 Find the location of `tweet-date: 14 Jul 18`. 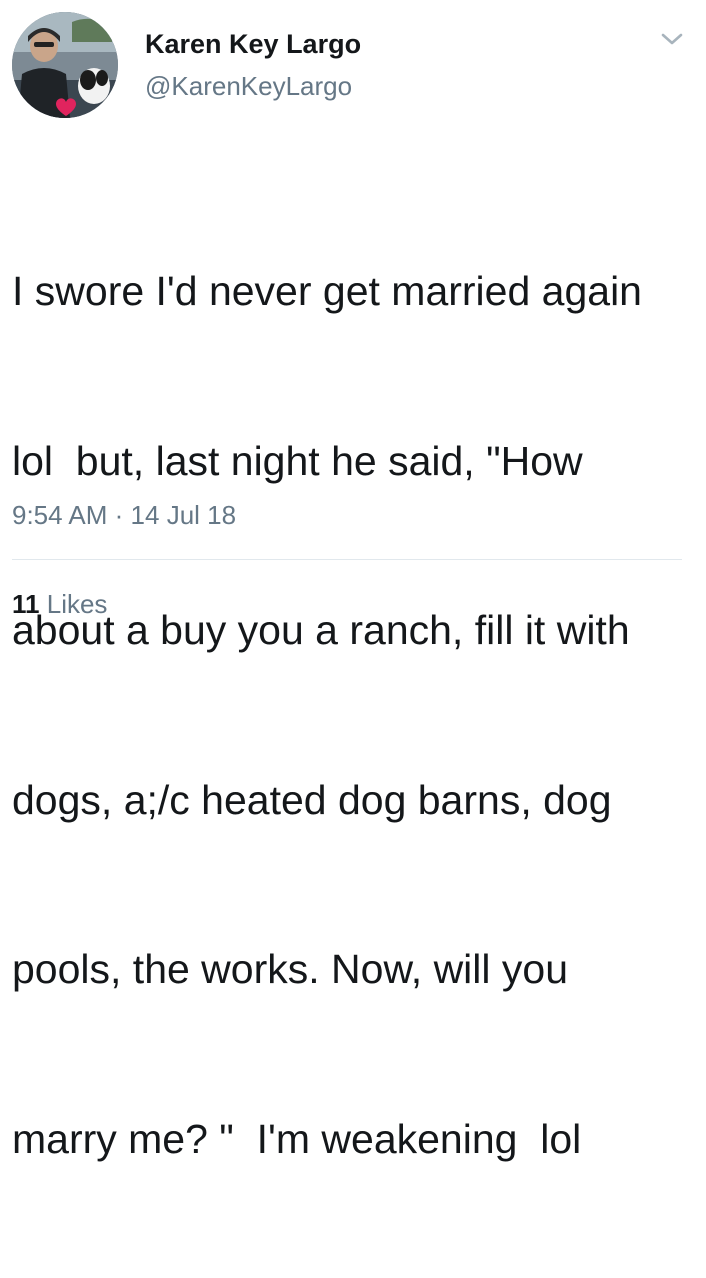

tweet-date: 14 Jul 18 is located at coordinates (183, 515).